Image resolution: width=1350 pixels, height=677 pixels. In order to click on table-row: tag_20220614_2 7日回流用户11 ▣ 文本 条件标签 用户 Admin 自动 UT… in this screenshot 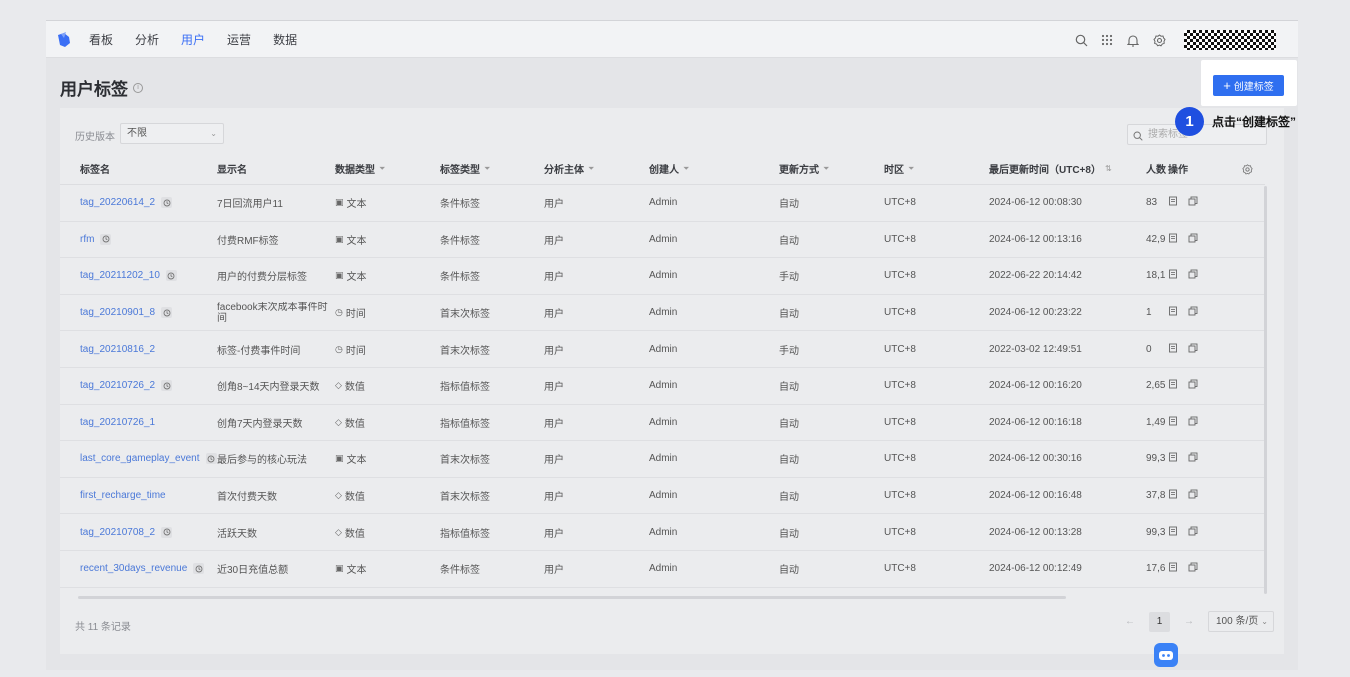, I will do `click(662, 203)`.